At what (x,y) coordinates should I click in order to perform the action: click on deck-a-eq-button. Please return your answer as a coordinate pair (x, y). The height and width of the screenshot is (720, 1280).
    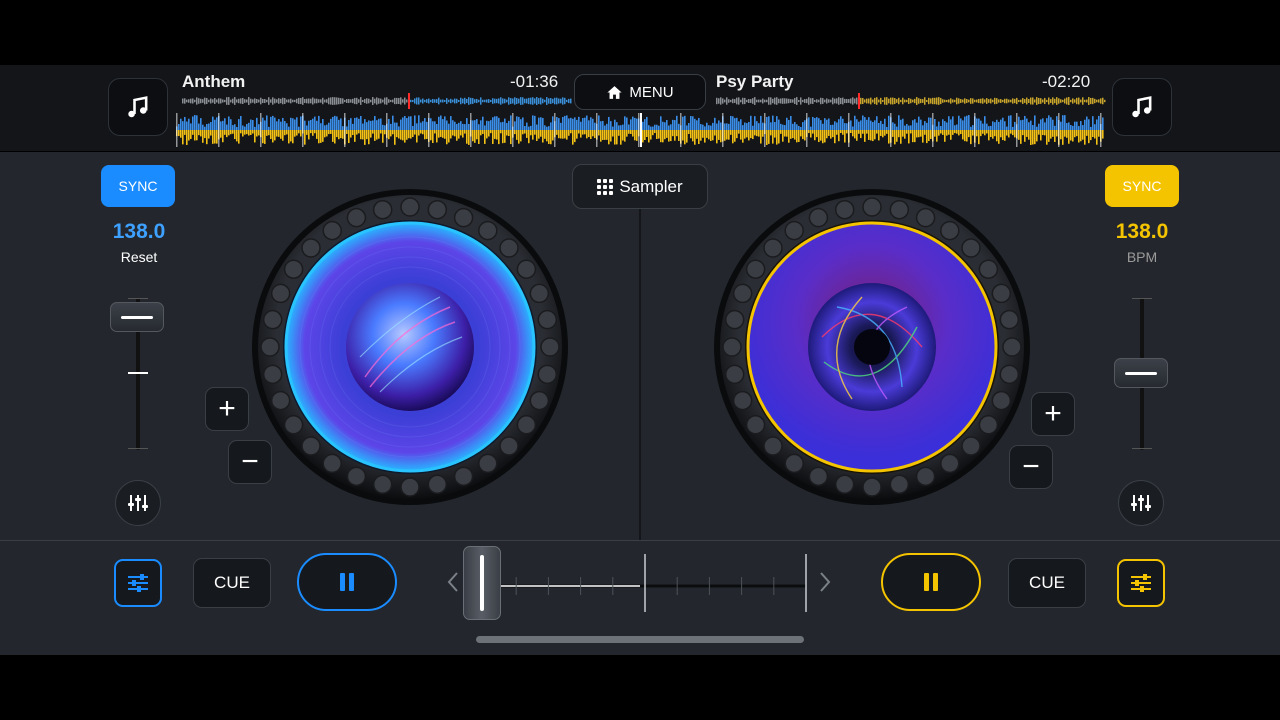
    Looking at the image, I should click on (138, 583).